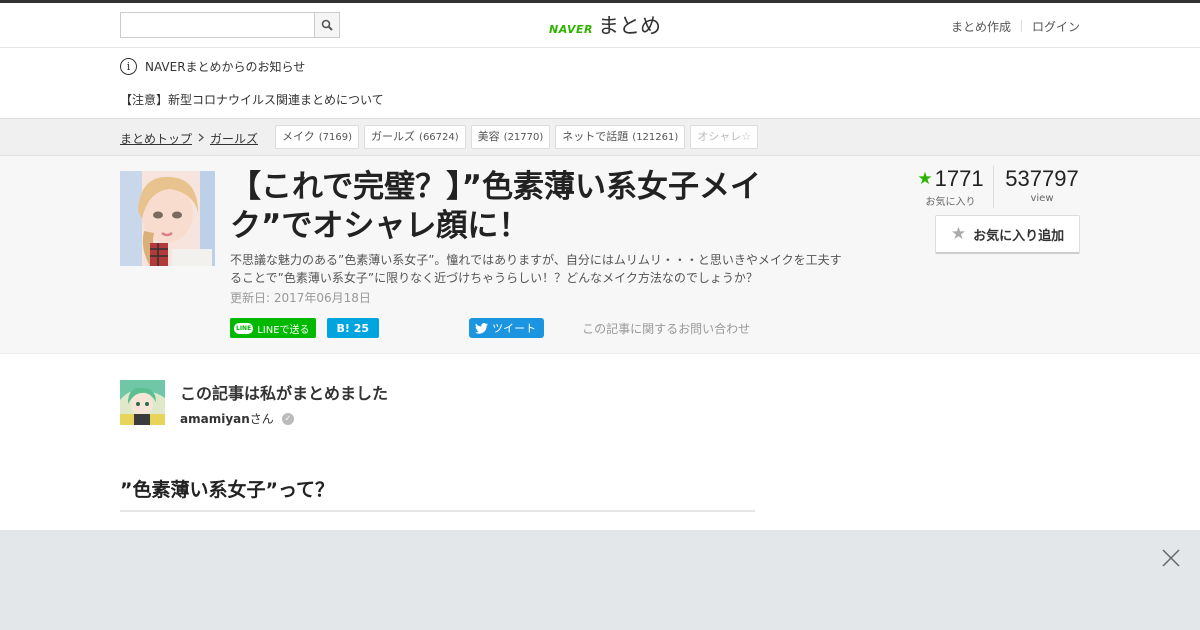 This screenshot has height=630, width=1200. I want to click on tag-item: ネットで話題 (121261), so click(620, 137).